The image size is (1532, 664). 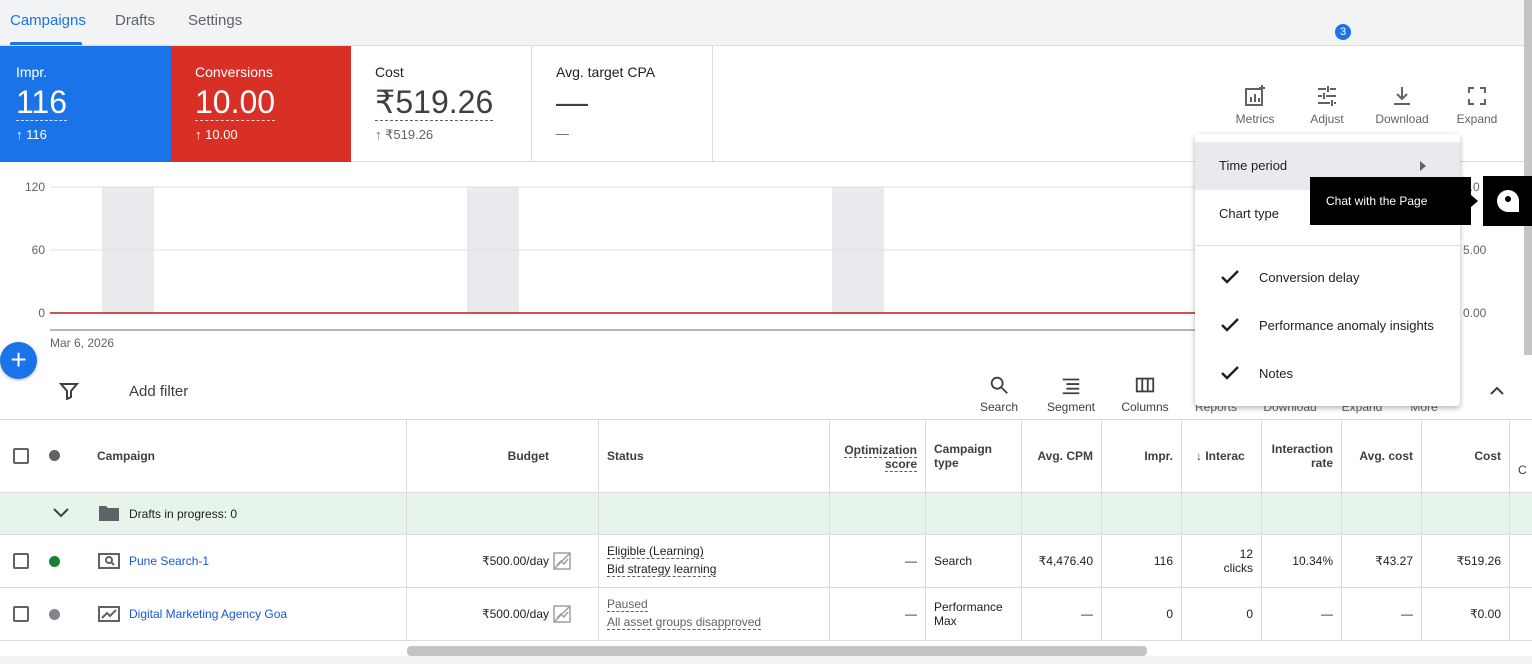 What do you see at coordinates (1169, 614) in the screenshot?
I see `impressions-value: 0` at bounding box center [1169, 614].